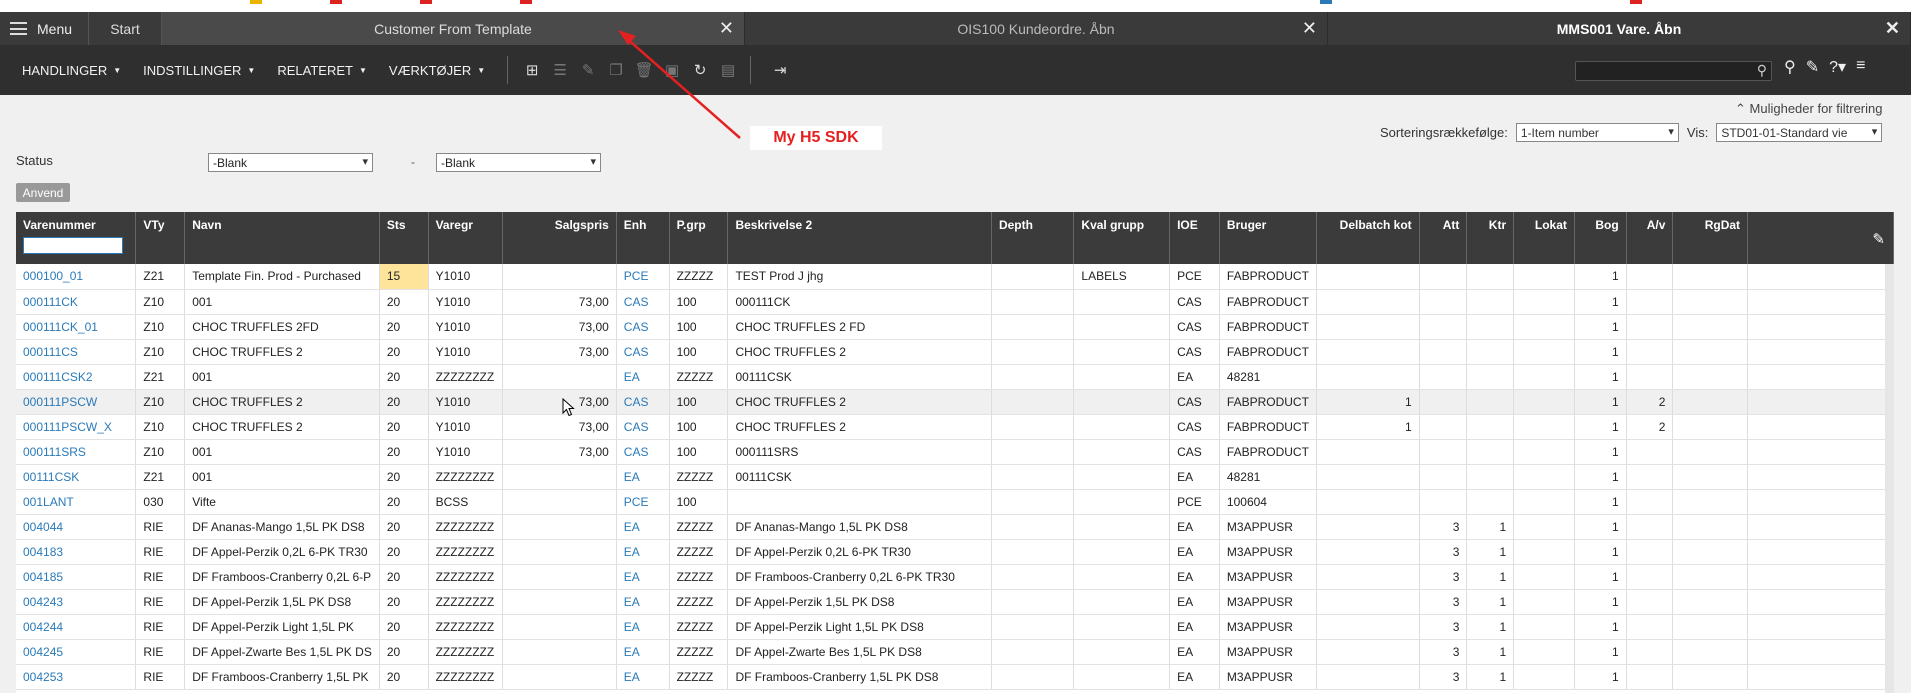 Image resolution: width=1911 pixels, height=693 pixels. Describe the element at coordinates (76, 577) in the screenshot. I see `table-cell: 004185` at that location.